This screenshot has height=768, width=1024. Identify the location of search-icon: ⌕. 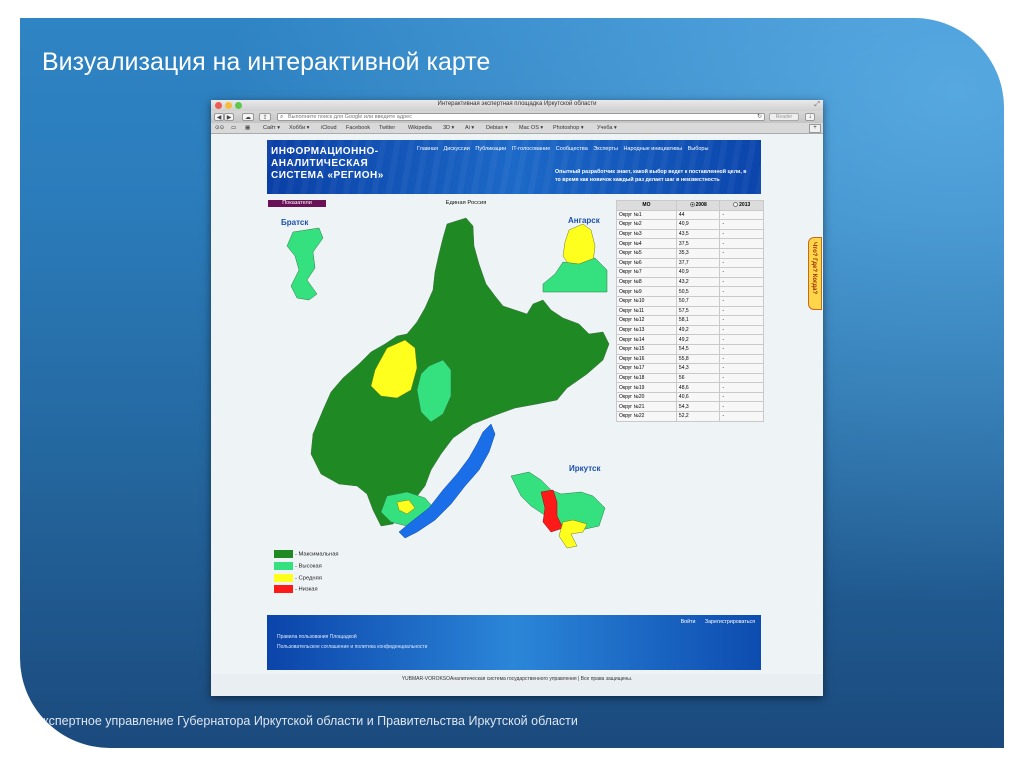
(282, 117).